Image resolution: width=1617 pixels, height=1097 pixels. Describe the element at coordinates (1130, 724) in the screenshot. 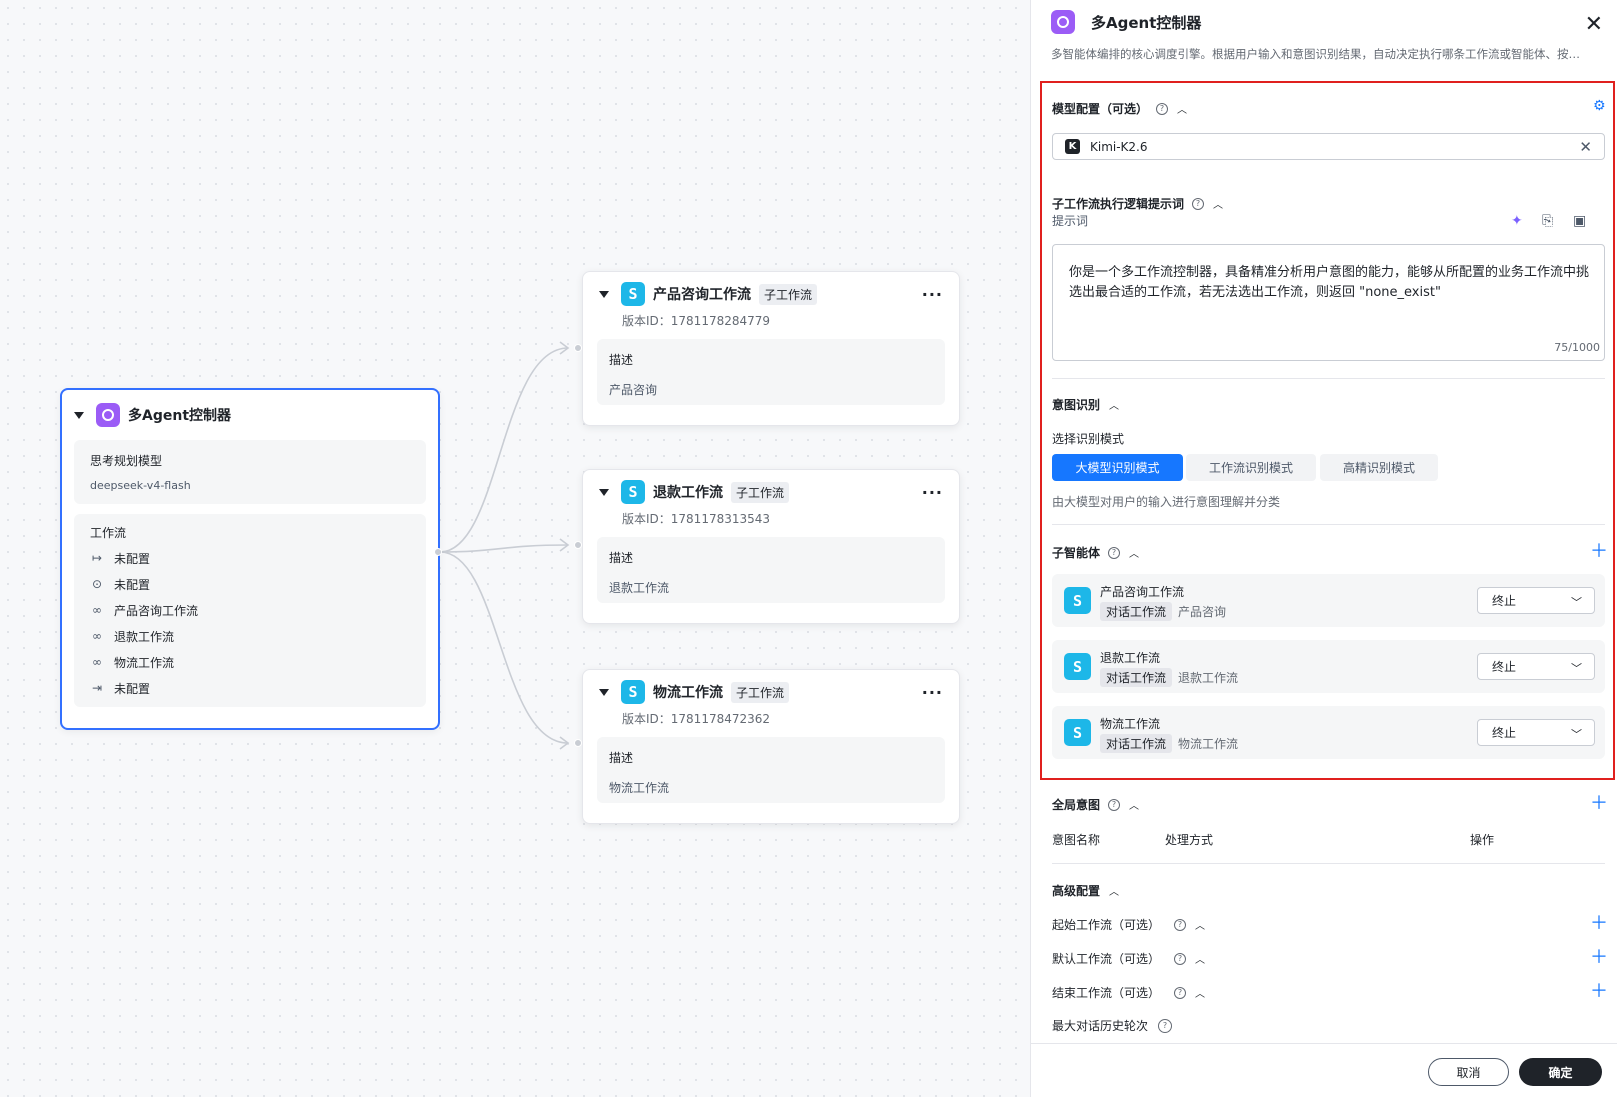

I see `sub-agent-name: 物流工作流` at that location.